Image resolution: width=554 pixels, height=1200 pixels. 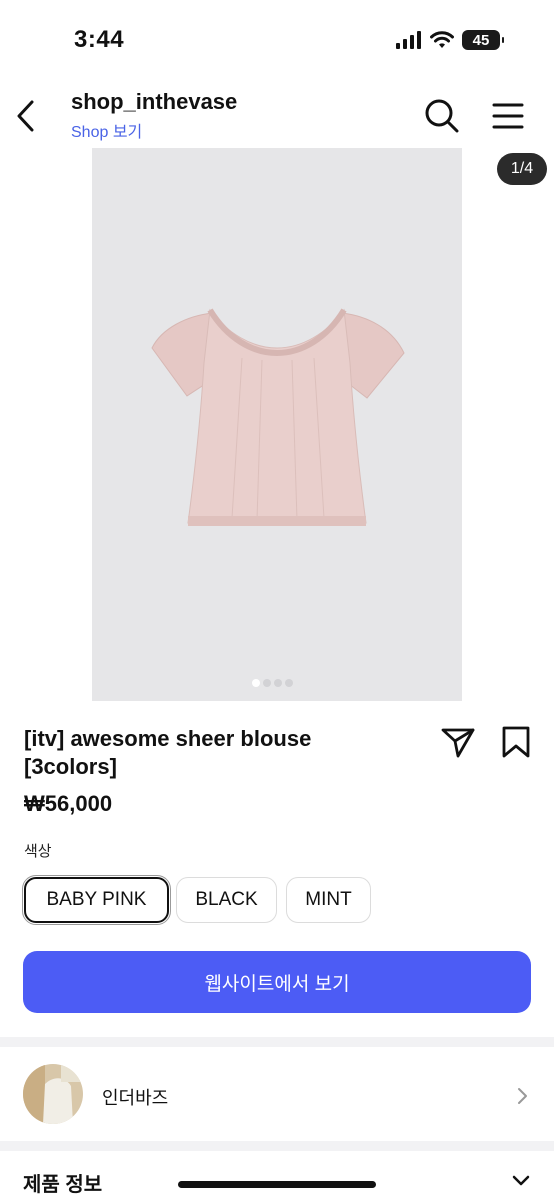 What do you see at coordinates (106, 130) in the screenshot?
I see `shop-link: Shop 보기` at bounding box center [106, 130].